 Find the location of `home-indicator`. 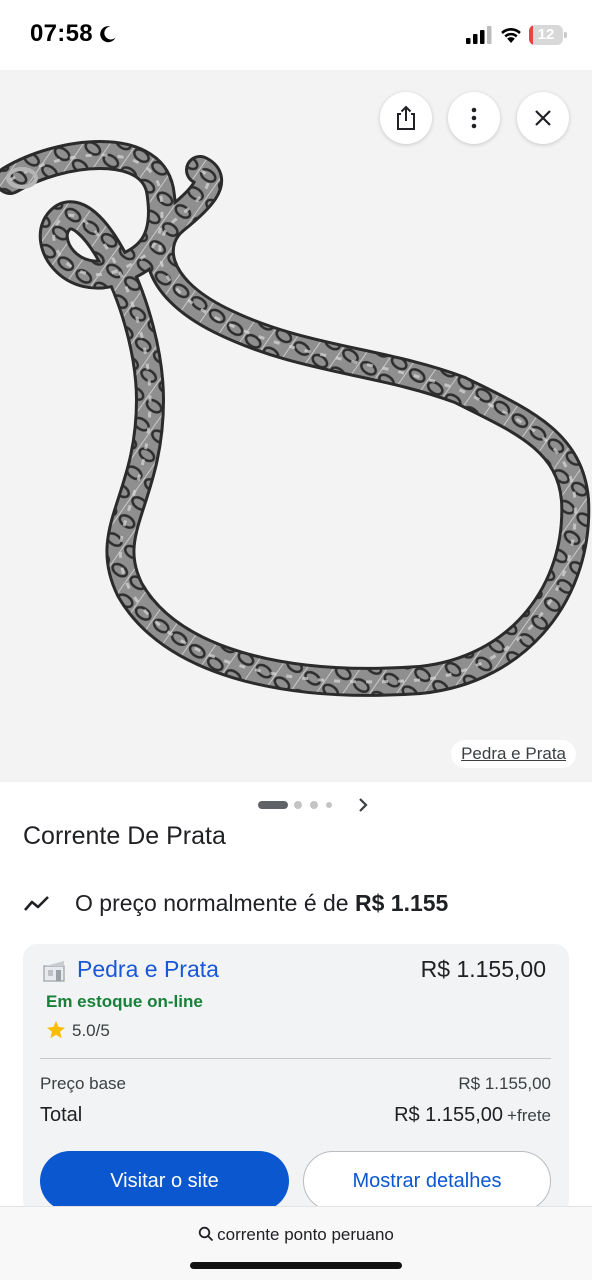

home-indicator is located at coordinates (296, 1265).